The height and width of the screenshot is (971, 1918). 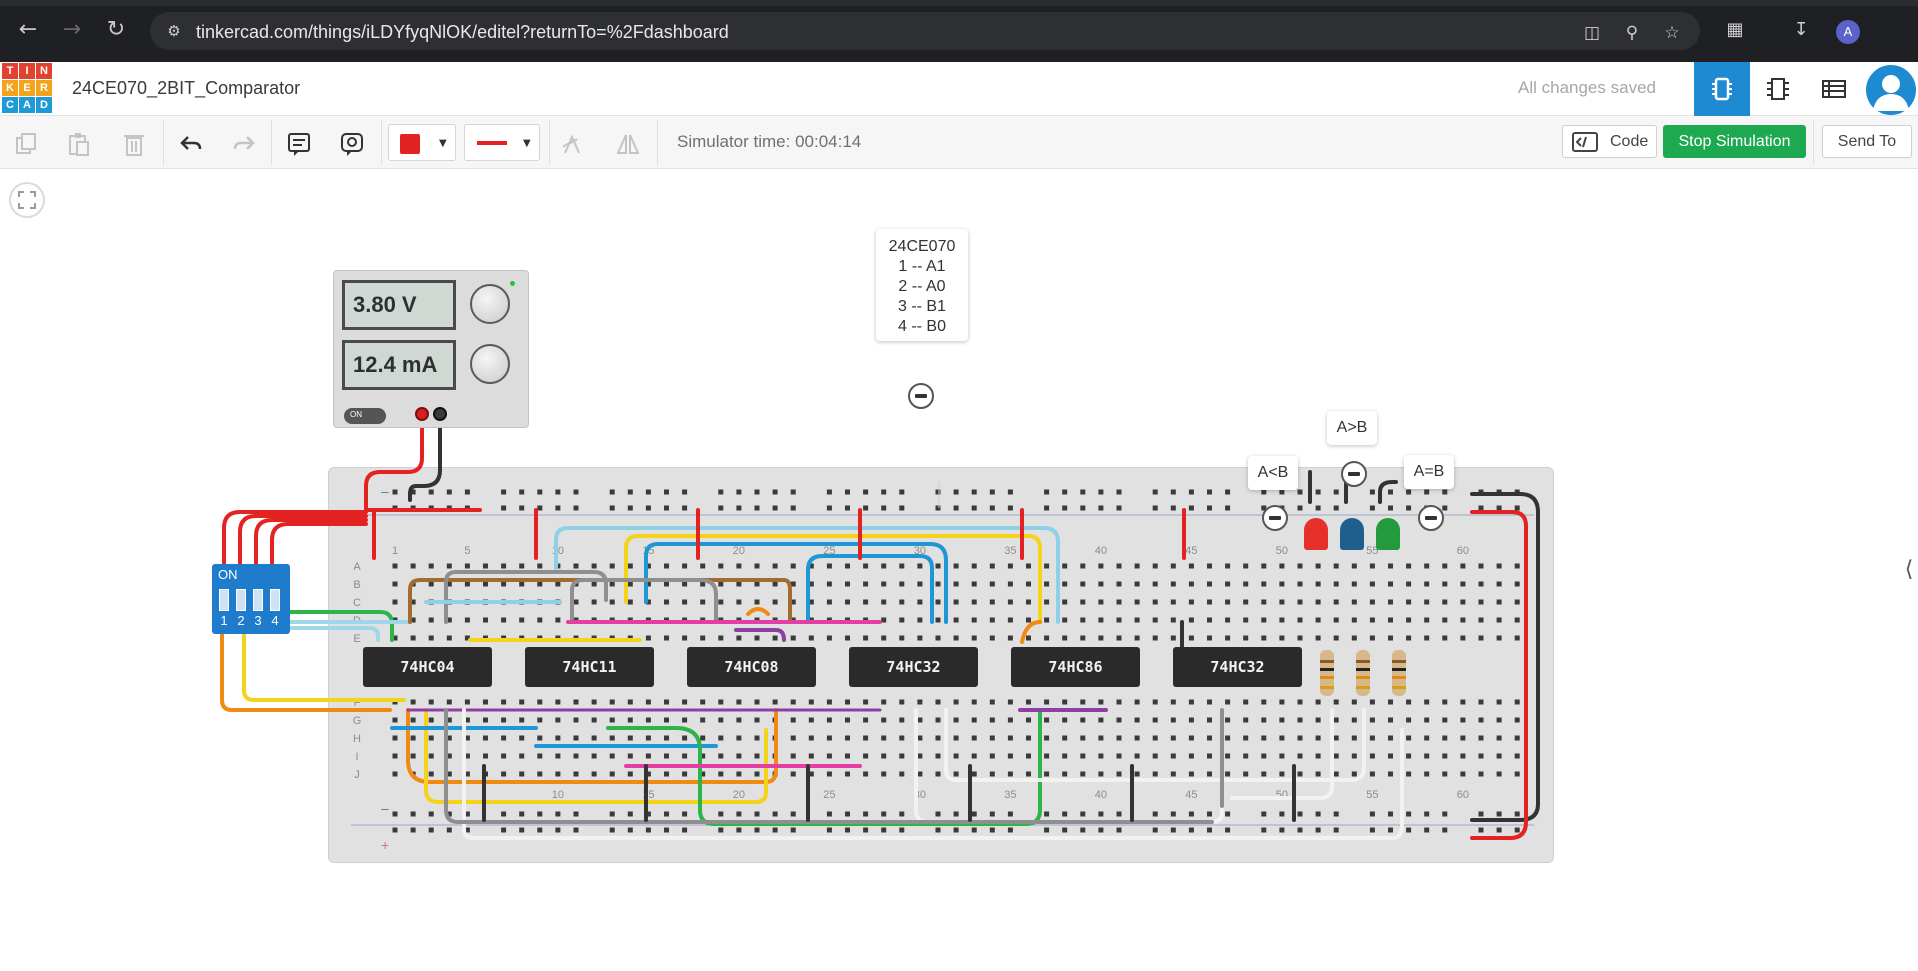 I want to click on notes-toggle-icon, so click(x=352, y=143).